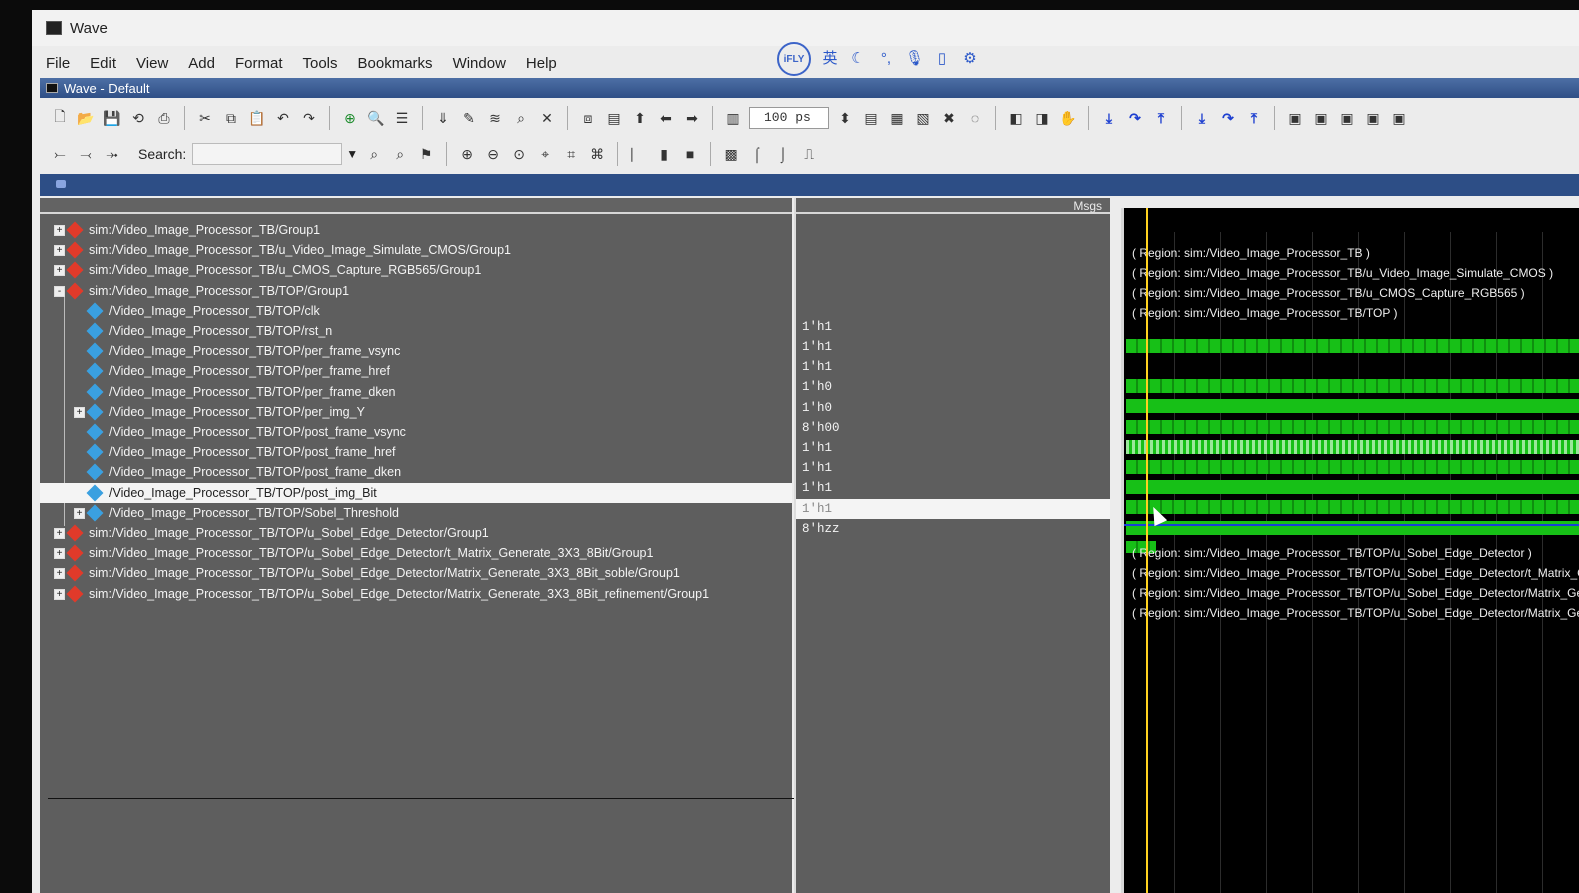 The image size is (1579, 893). What do you see at coordinates (186, 331) in the screenshot?
I see `signal-row: /Video_Image_Processor_TB/TOP/rst_n` at bounding box center [186, 331].